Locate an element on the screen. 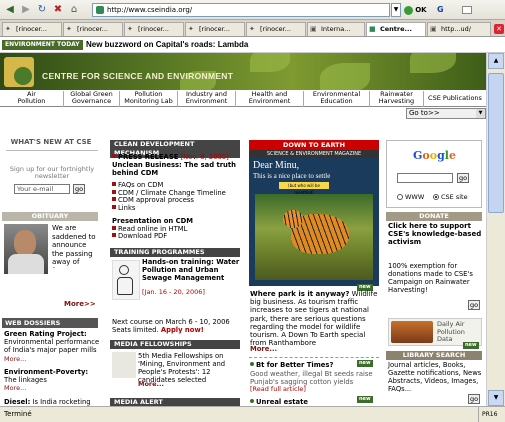  nav-pollution-monitoring-lab: Pollution Monitoring Lab is located at coordinates (149, 99).